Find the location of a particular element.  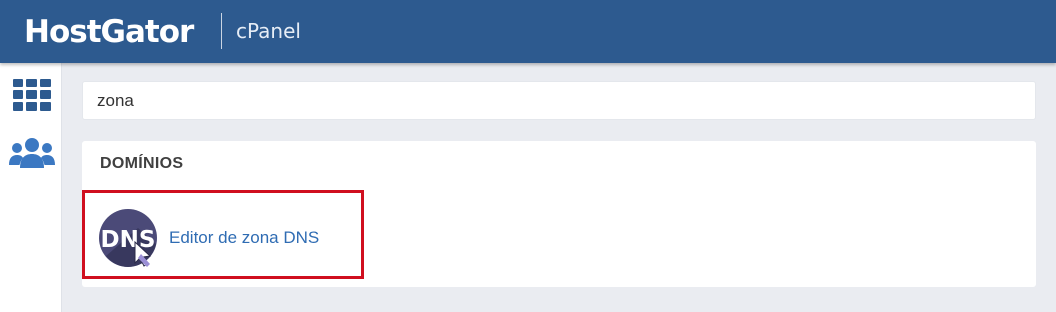

result-dns-zone-editor: DNS Editor de zona DNS is located at coordinates (208, 238).